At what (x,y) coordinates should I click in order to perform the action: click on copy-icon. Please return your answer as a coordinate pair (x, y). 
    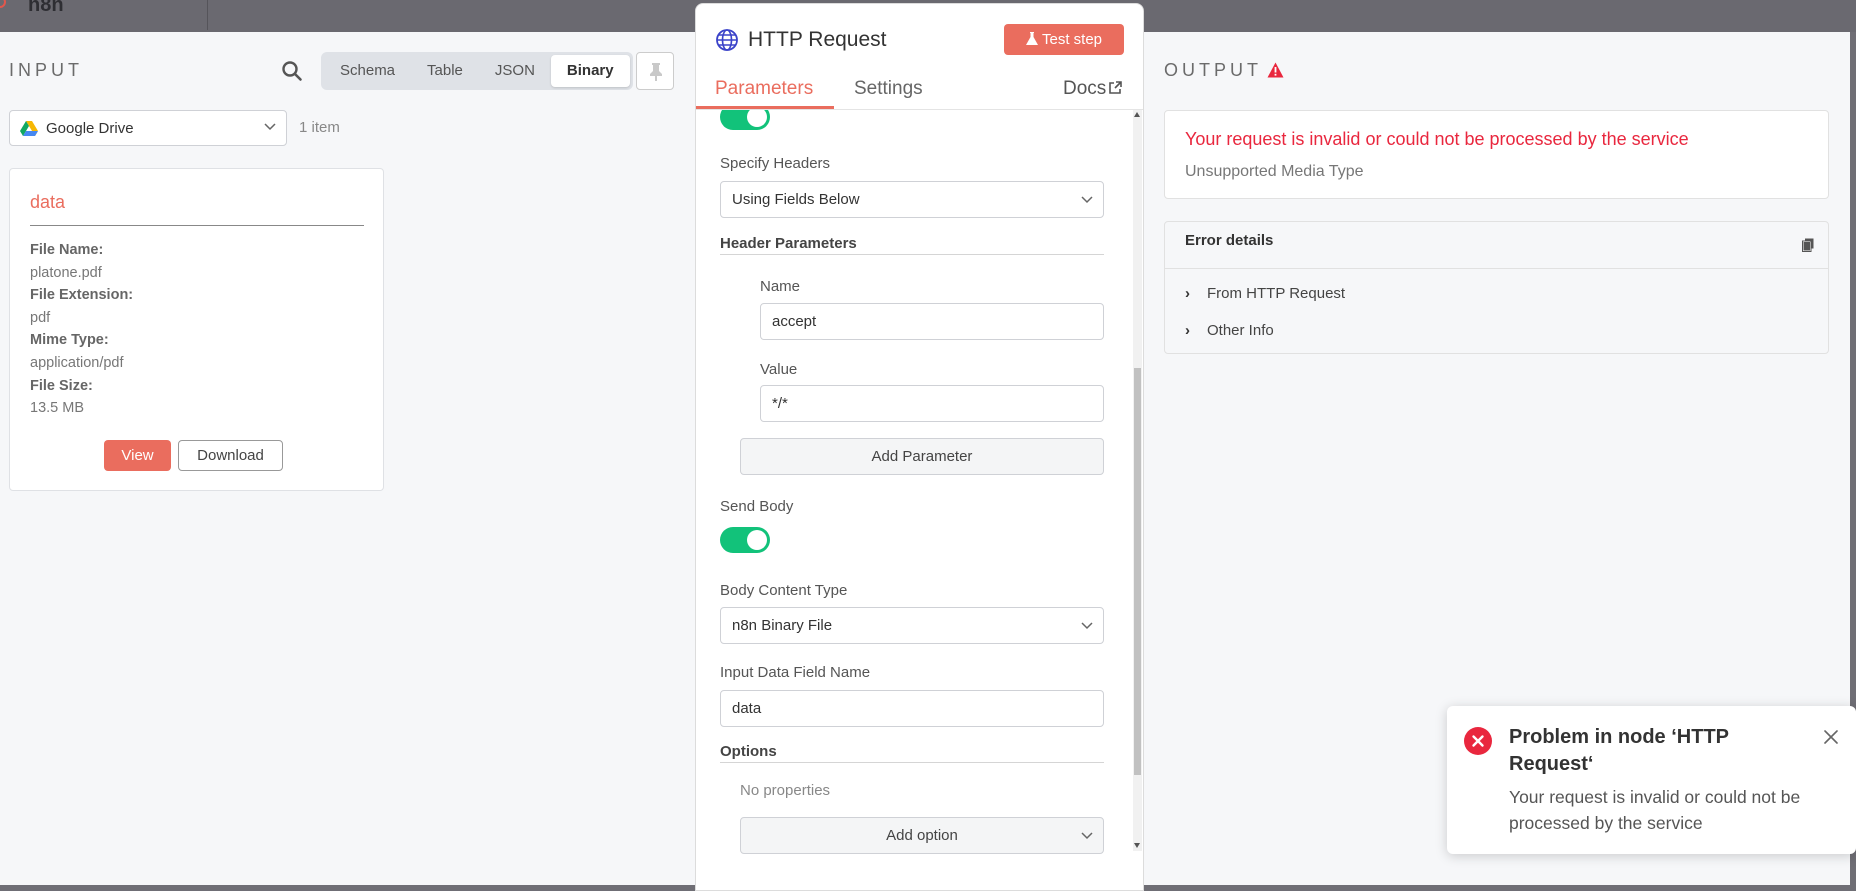
    Looking at the image, I should click on (1808, 245).